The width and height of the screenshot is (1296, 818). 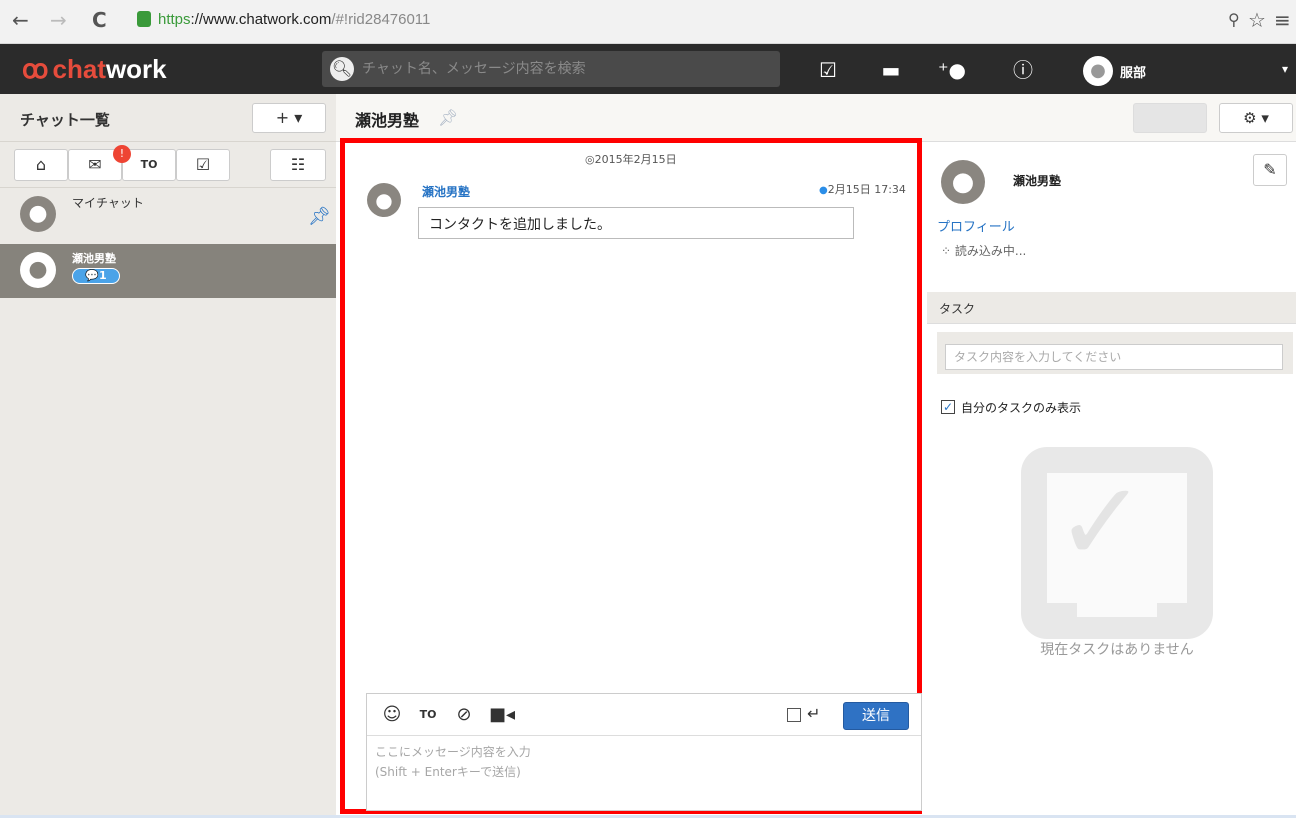 What do you see at coordinates (814, 713) in the screenshot?
I see `enter-icon: ↵` at bounding box center [814, 713].